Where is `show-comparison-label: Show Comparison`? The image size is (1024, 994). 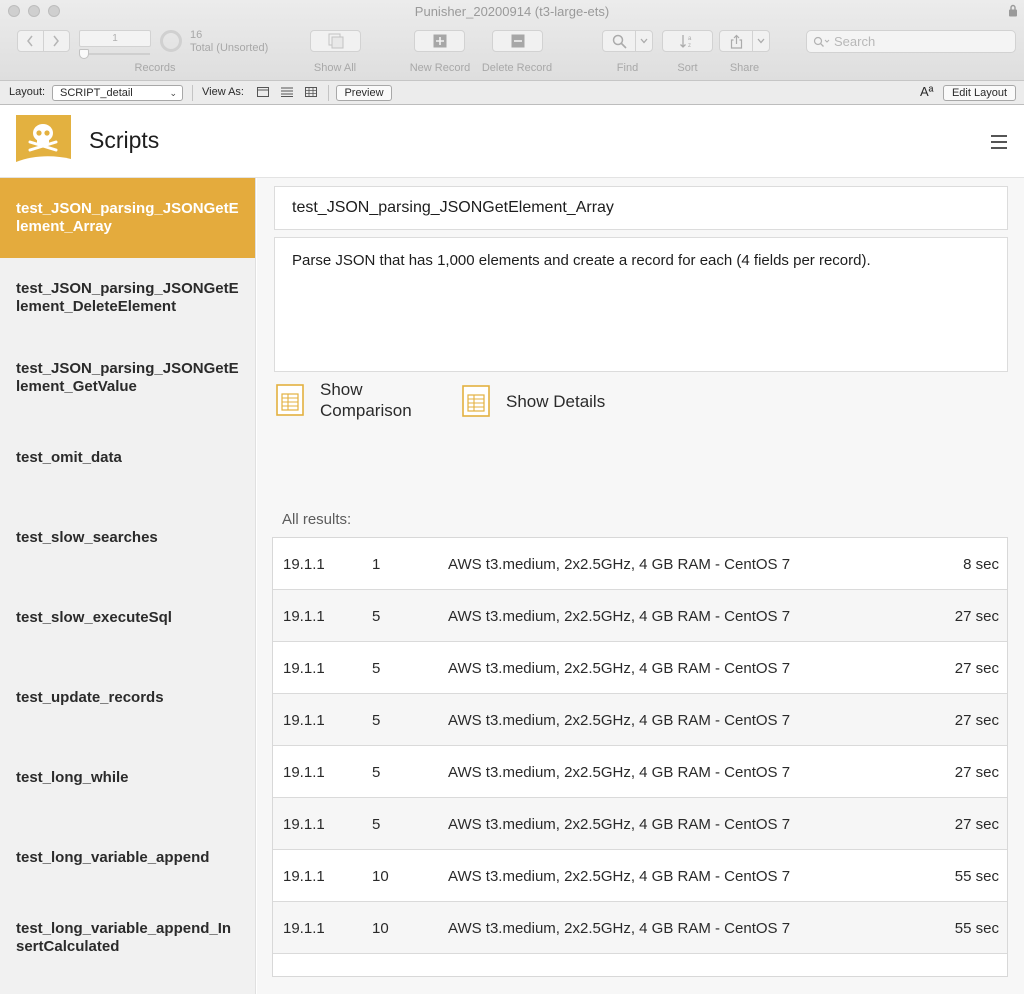 show-comparison-label: Show Comparison is located at coordinates (366, 400).